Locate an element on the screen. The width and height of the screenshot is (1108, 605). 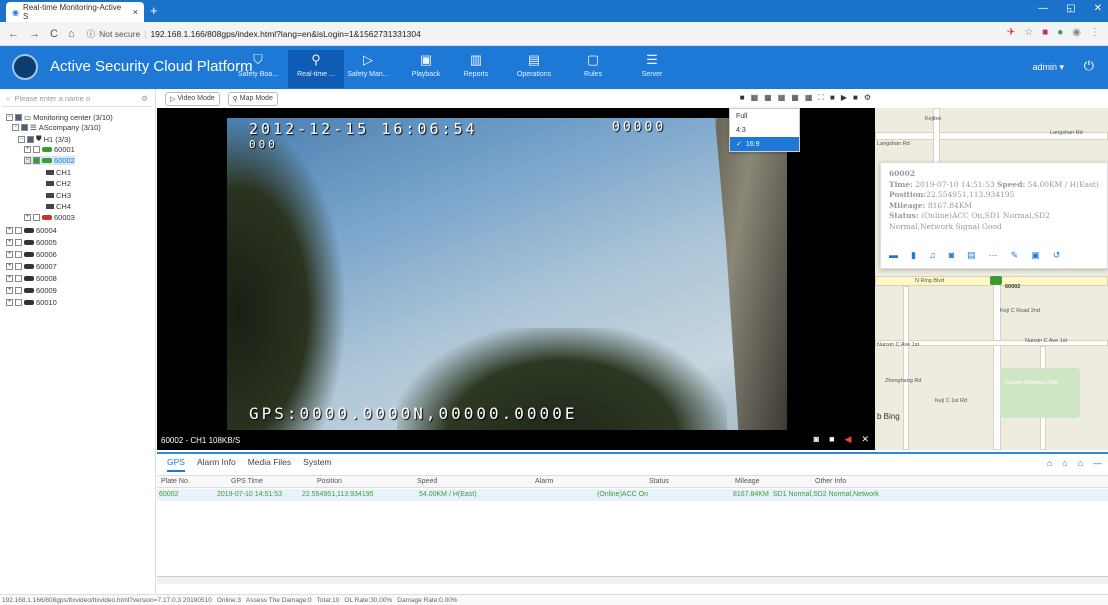
tools-icon: ✎ is located at coordinates (1015, 255).